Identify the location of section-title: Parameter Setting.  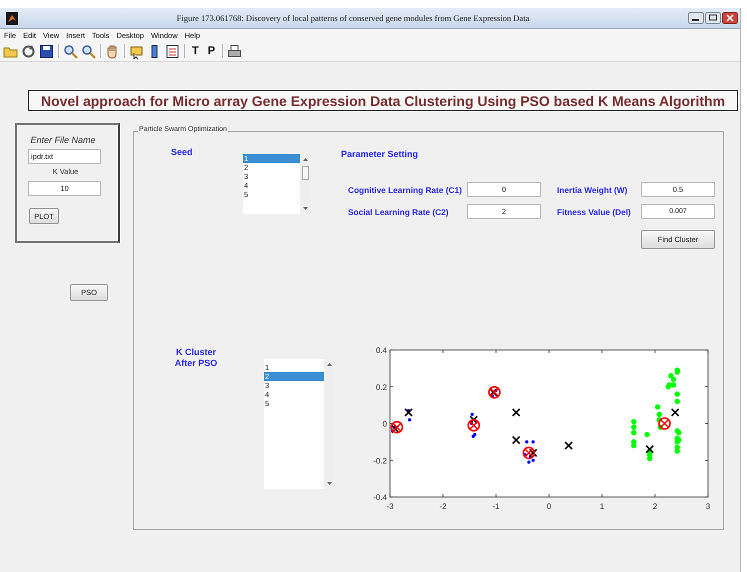
(379, 154).